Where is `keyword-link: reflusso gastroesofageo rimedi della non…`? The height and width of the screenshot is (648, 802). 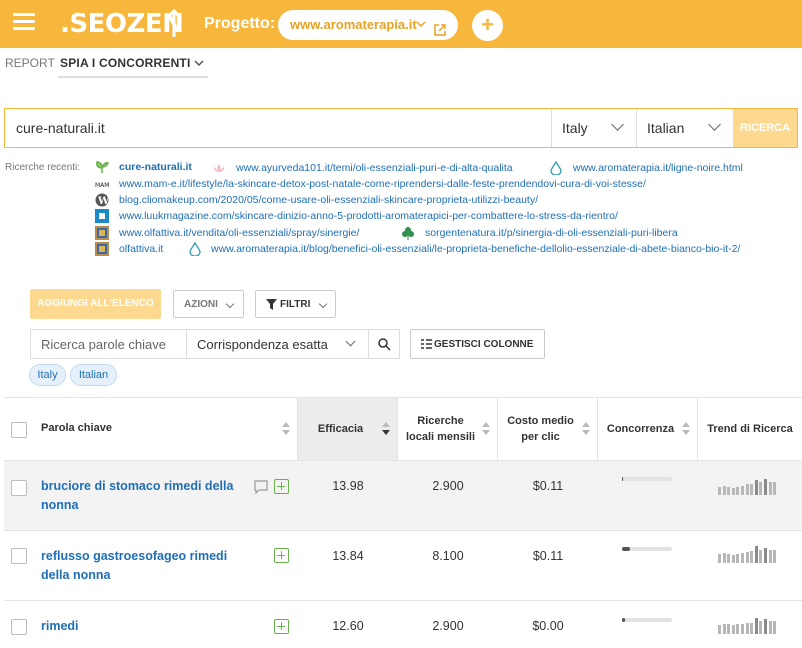
keyword-link: reflusso gastroesofageo rimedi della non… is located at coordinates (141, 566).